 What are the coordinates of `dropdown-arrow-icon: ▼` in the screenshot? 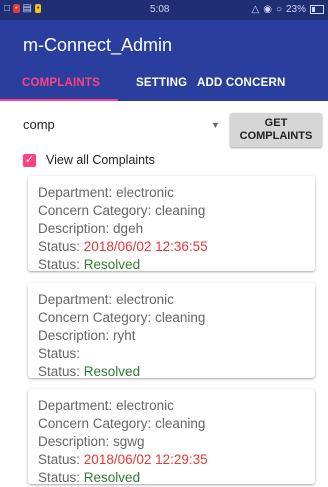 It's located at (215, 125).